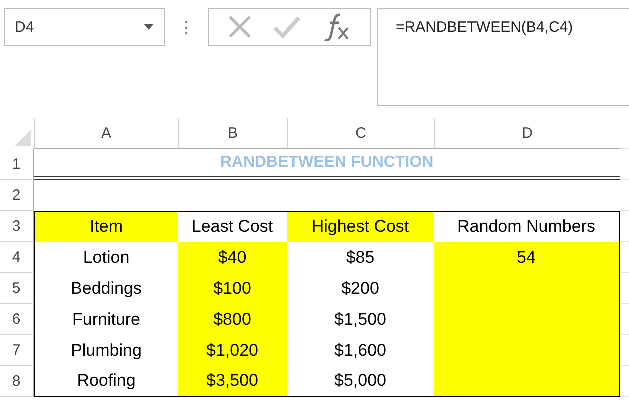 The height and width of the screenshot is (411, 629). What do you see at coordinates (17, 257) in the screenshot?
I see `row-header: 4` at bounding box center [17, 257].